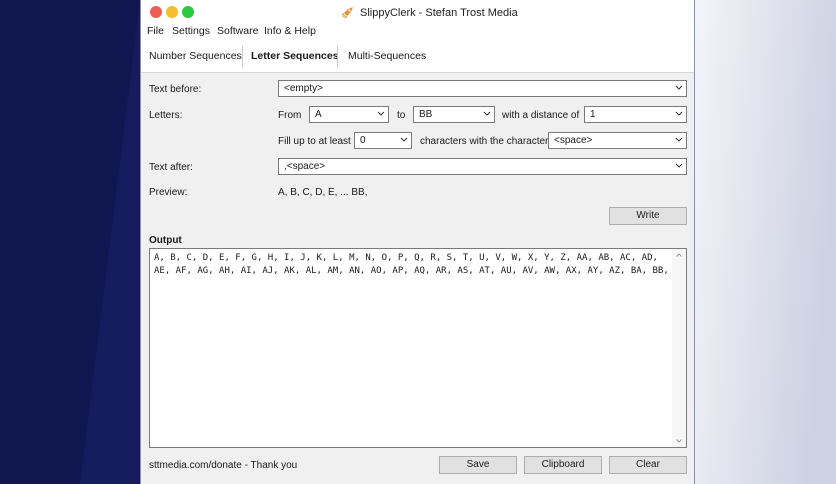 This screenshot has width=836, height=484. What do you see at coordinates (484, 141) in the screenshot?
I see `char-label: characters with the character` at bounding box center [484, 141].